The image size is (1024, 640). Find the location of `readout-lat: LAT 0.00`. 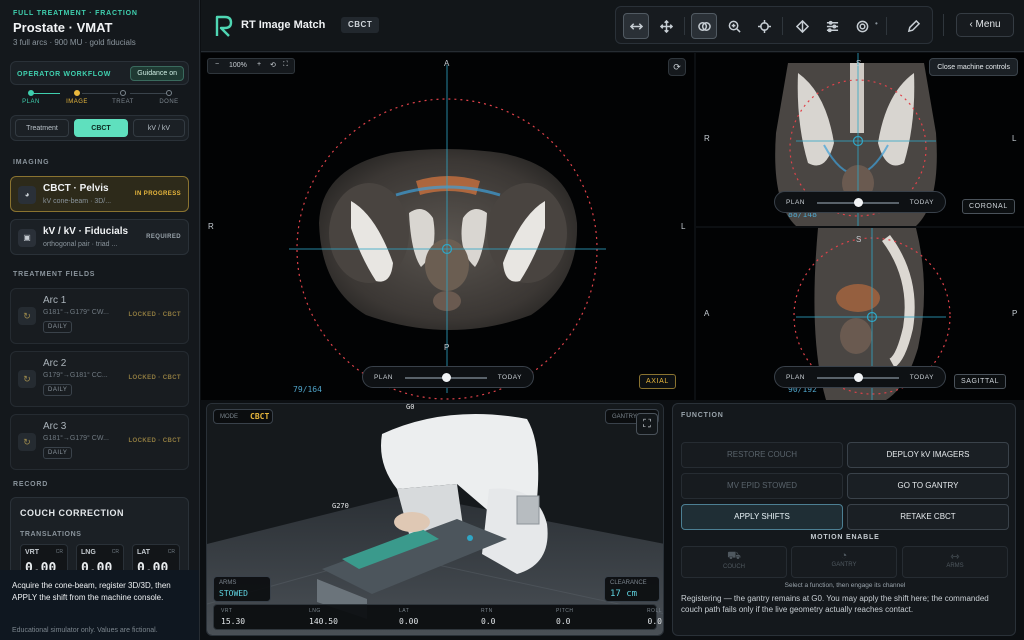

readout-lat: LAT 0.00 is located at coordinates (409, 617).